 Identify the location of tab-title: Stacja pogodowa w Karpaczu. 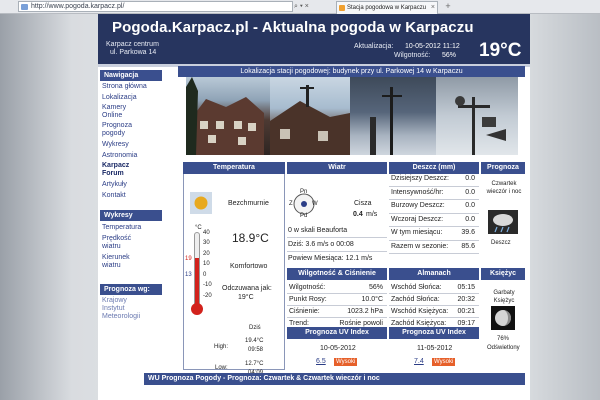
(387, 8).